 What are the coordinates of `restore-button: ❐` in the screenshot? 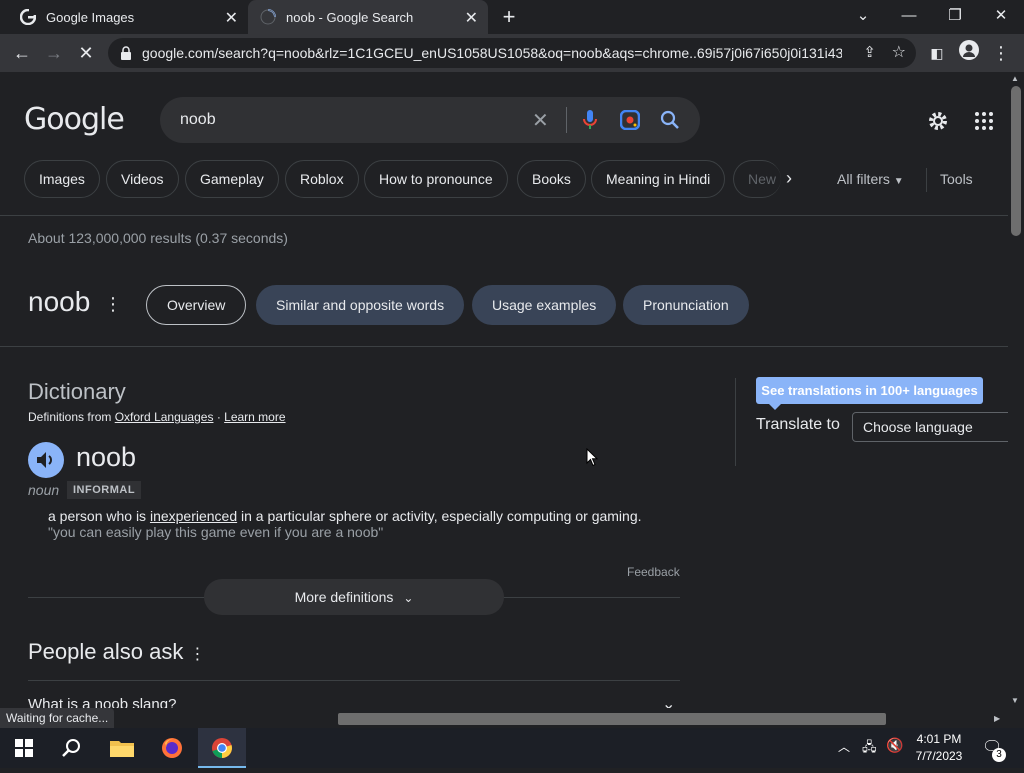 It's located at (955, 16).